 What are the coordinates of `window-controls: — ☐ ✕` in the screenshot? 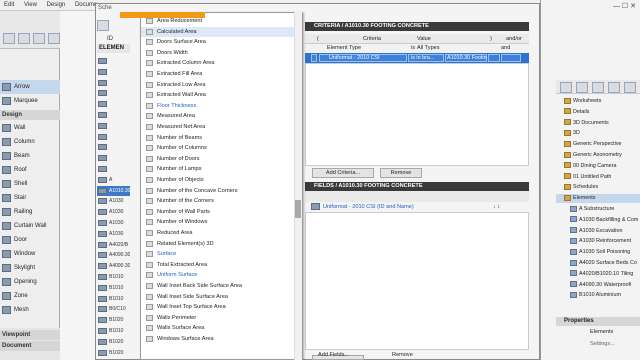 It's located at (590, 7).